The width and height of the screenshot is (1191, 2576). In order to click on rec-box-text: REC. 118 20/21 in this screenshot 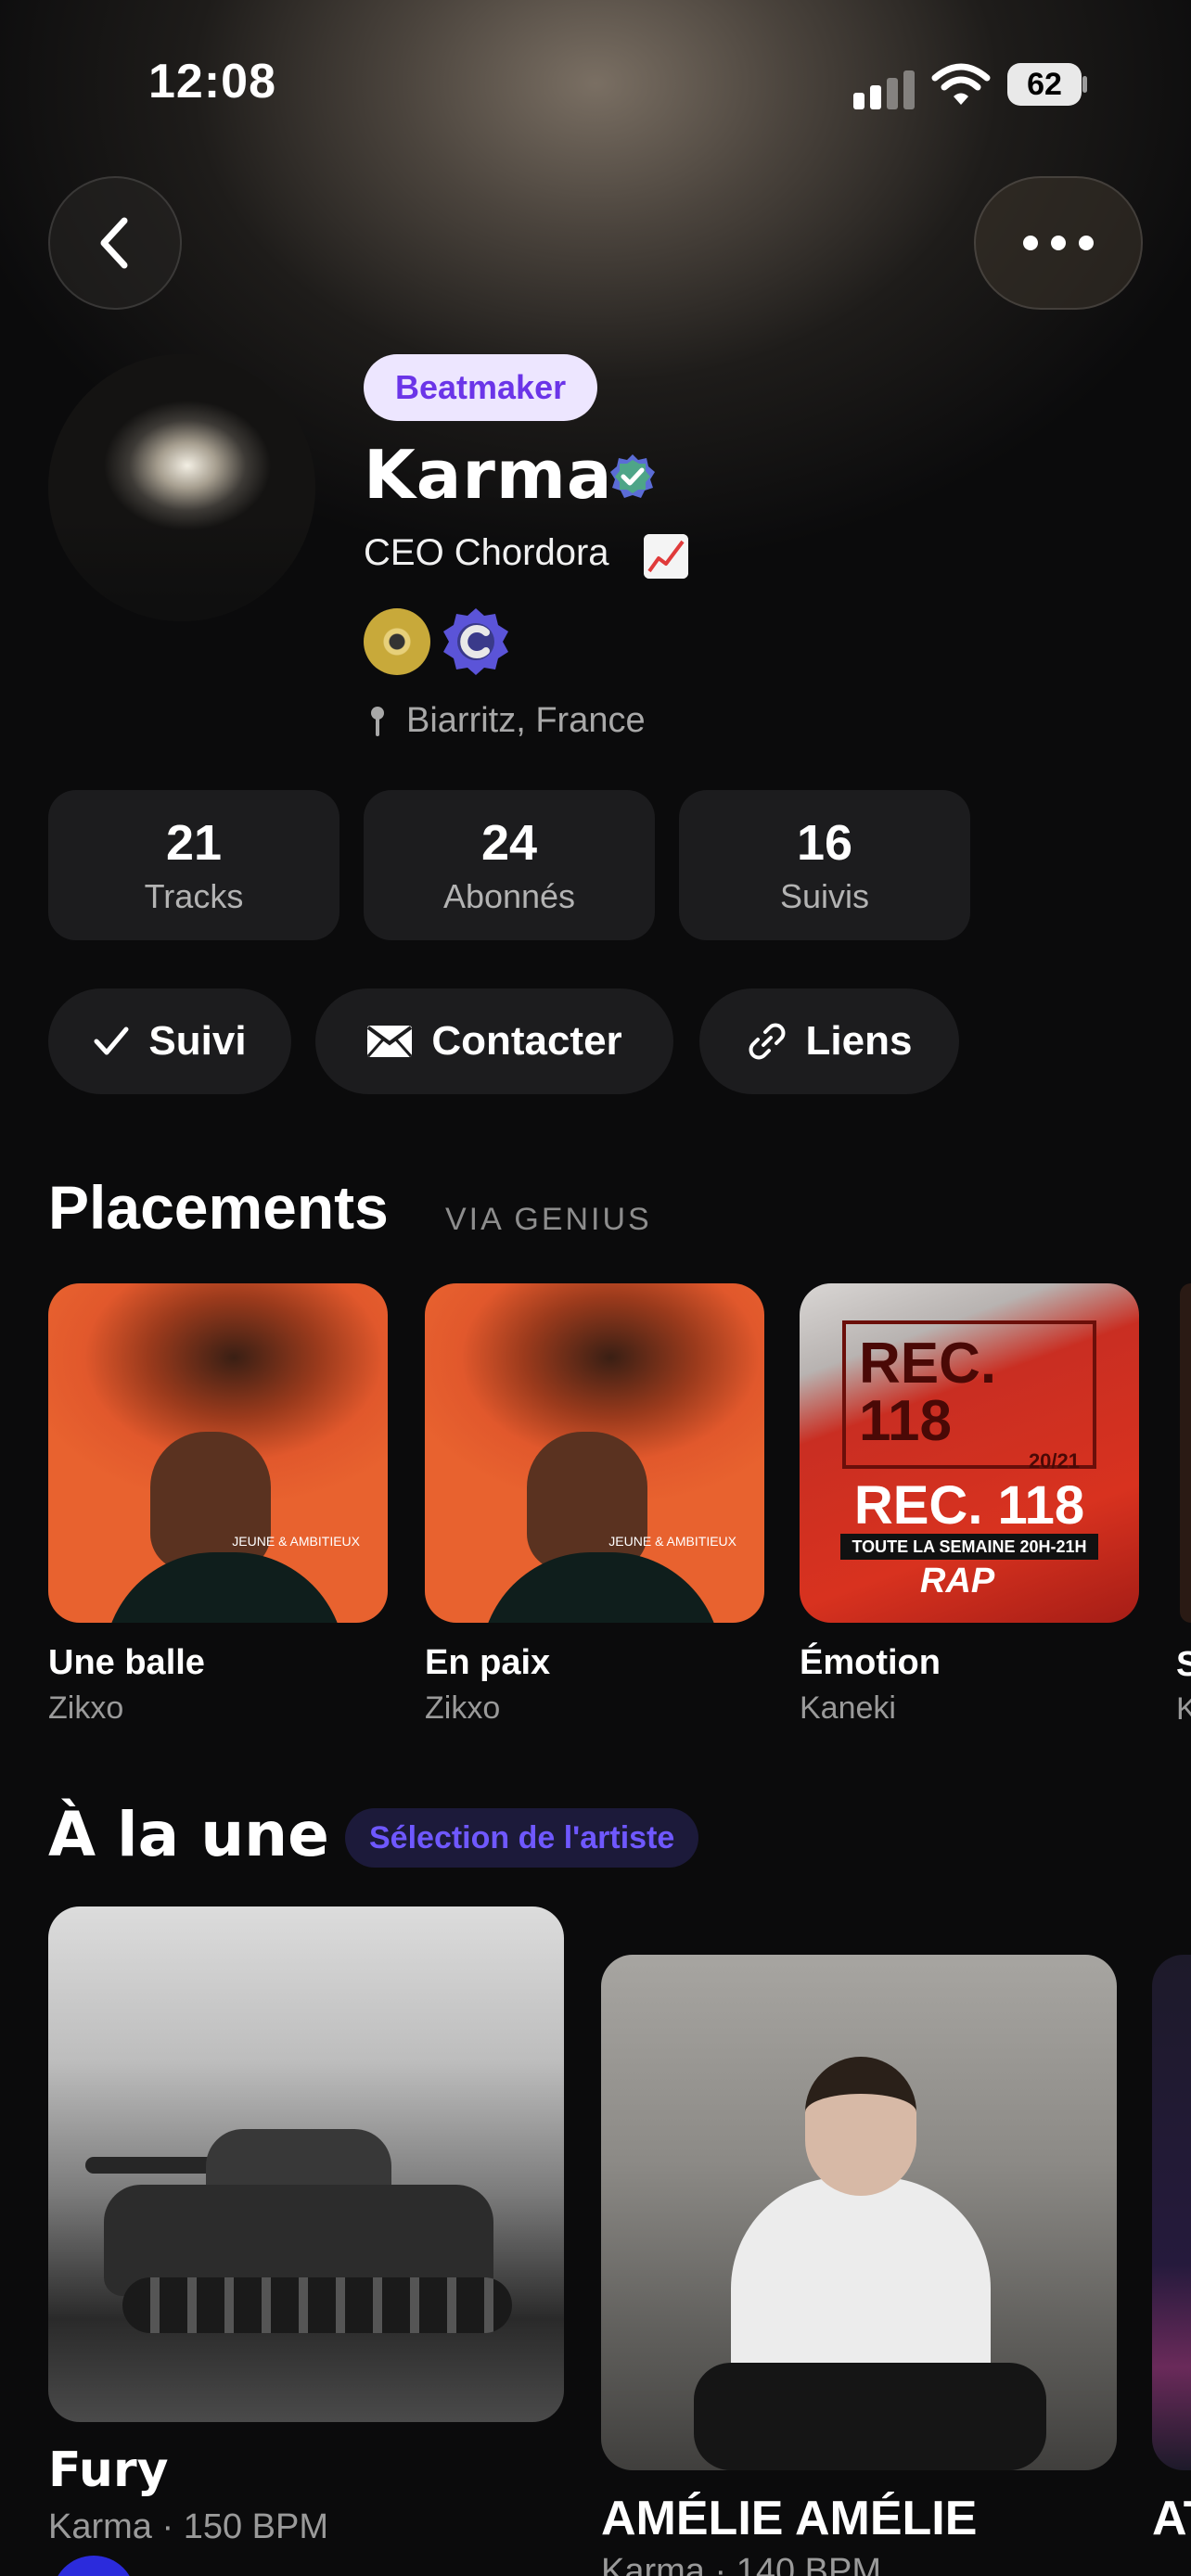, I will do `click(969, 1397)`.